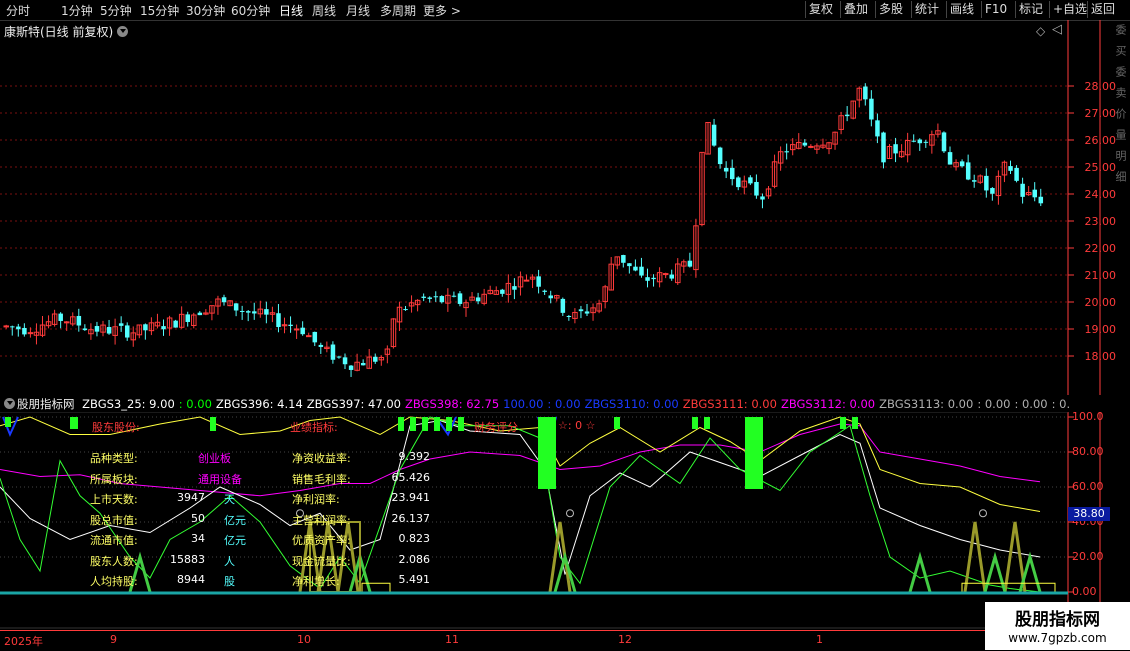  What do you see at coordinates (114, 520) in the screenshot?
I see `info-label: 股总市值:` at bounding box center [114, 520].